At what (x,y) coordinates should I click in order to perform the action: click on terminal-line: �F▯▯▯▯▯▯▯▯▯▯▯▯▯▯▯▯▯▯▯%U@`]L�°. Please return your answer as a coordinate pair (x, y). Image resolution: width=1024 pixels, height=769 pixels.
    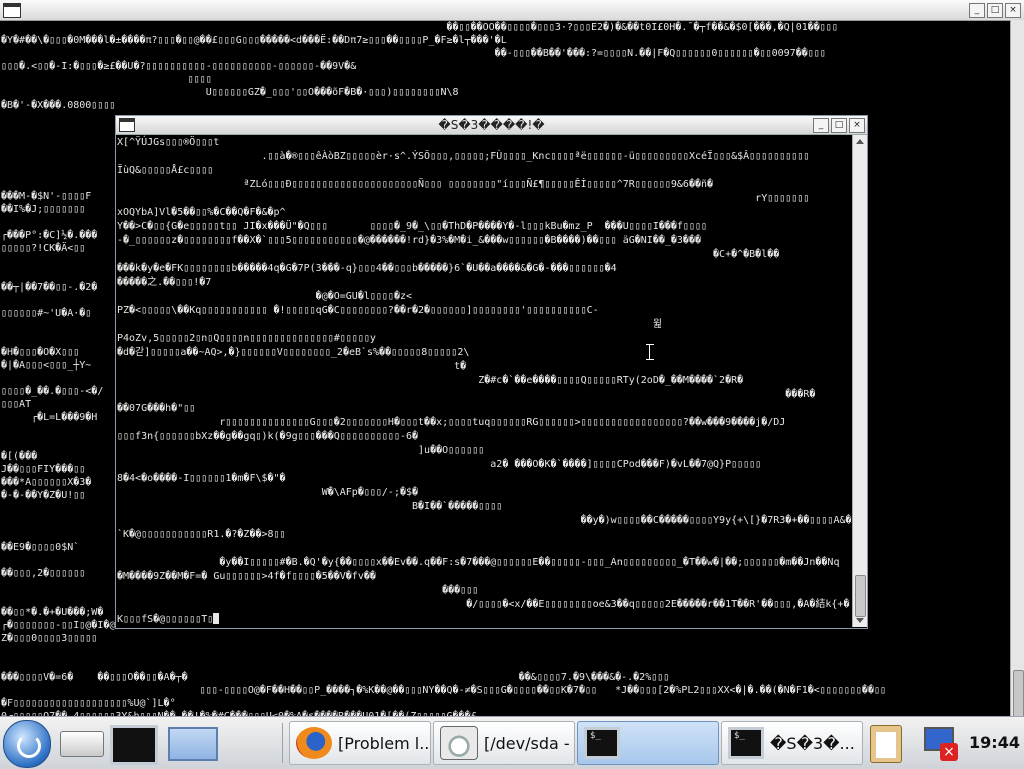
    Looking at the image, I should click on (88, 703).